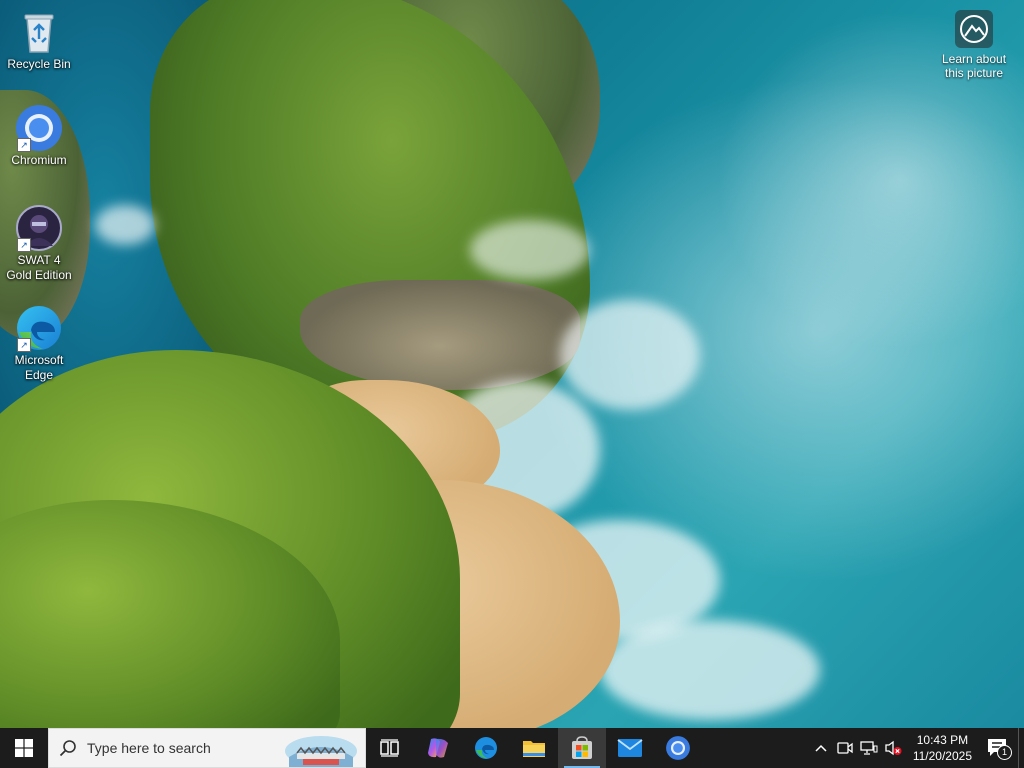 The height and width of the screenshot is (768, 1024). What do you see at coordinates (39, 160) in the screenshot?
I see `desktop-icon-label: Chromium` at bounding box center [39, 160].